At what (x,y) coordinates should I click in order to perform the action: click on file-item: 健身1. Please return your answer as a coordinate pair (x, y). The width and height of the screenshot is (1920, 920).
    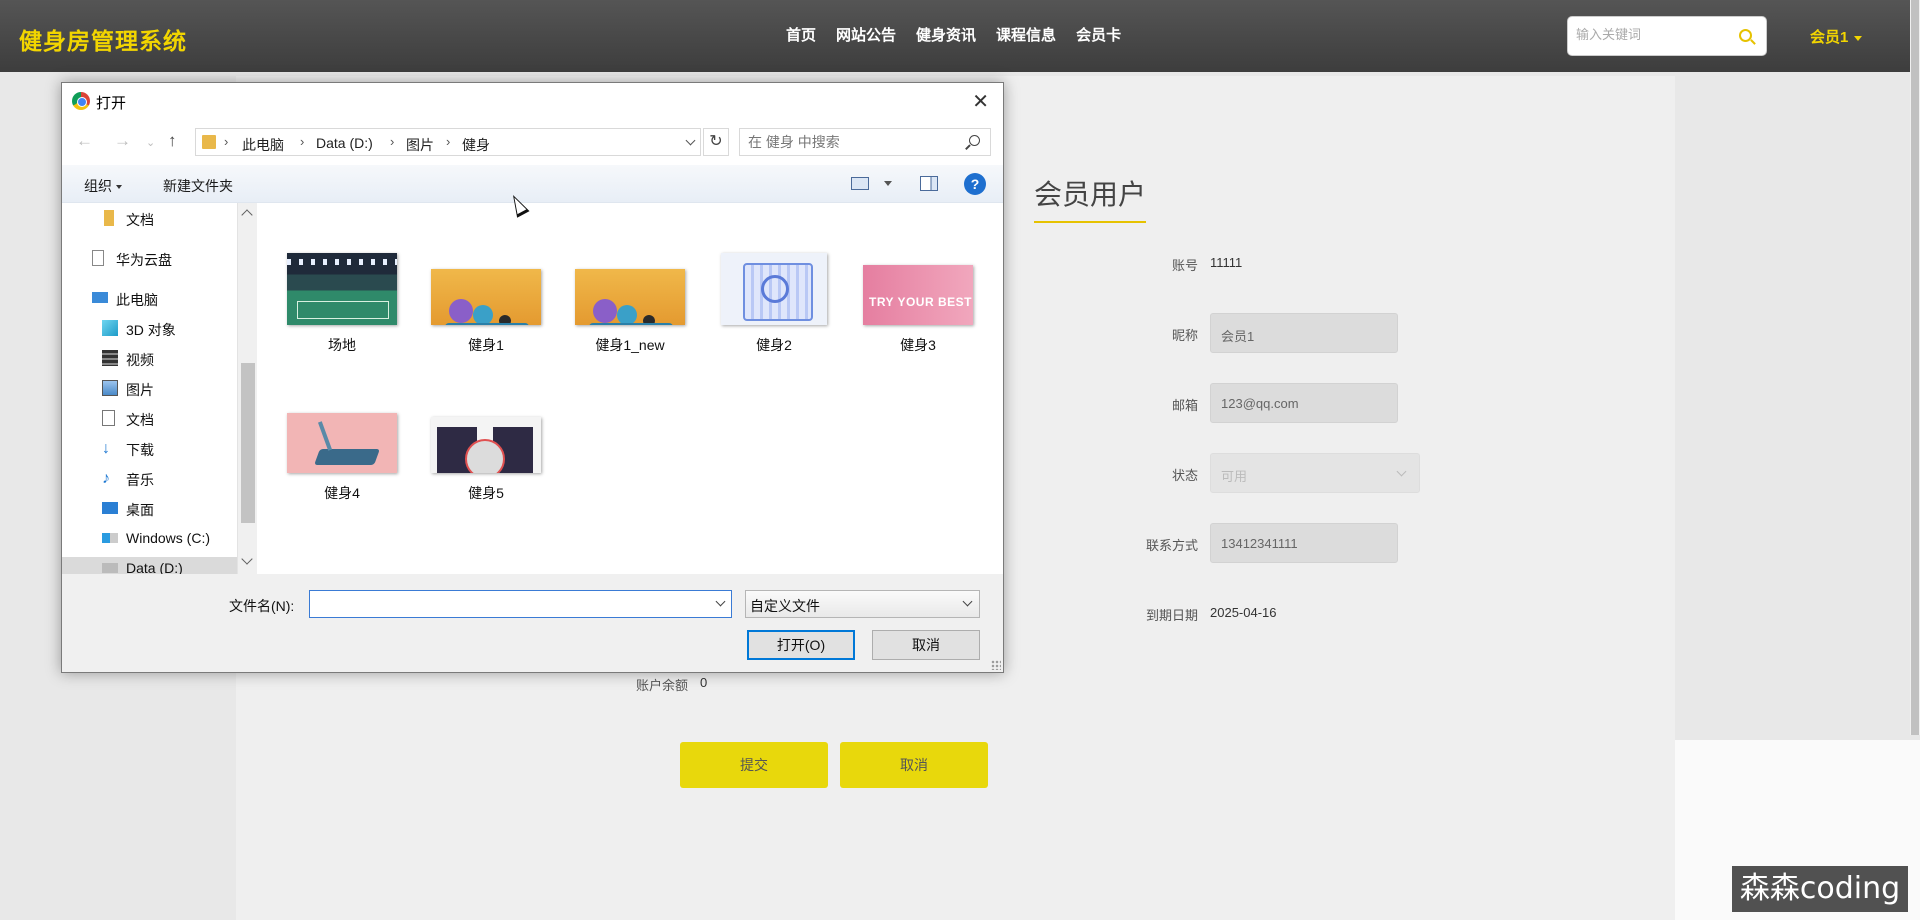
    Looking at the image, I should click on (486, 304).